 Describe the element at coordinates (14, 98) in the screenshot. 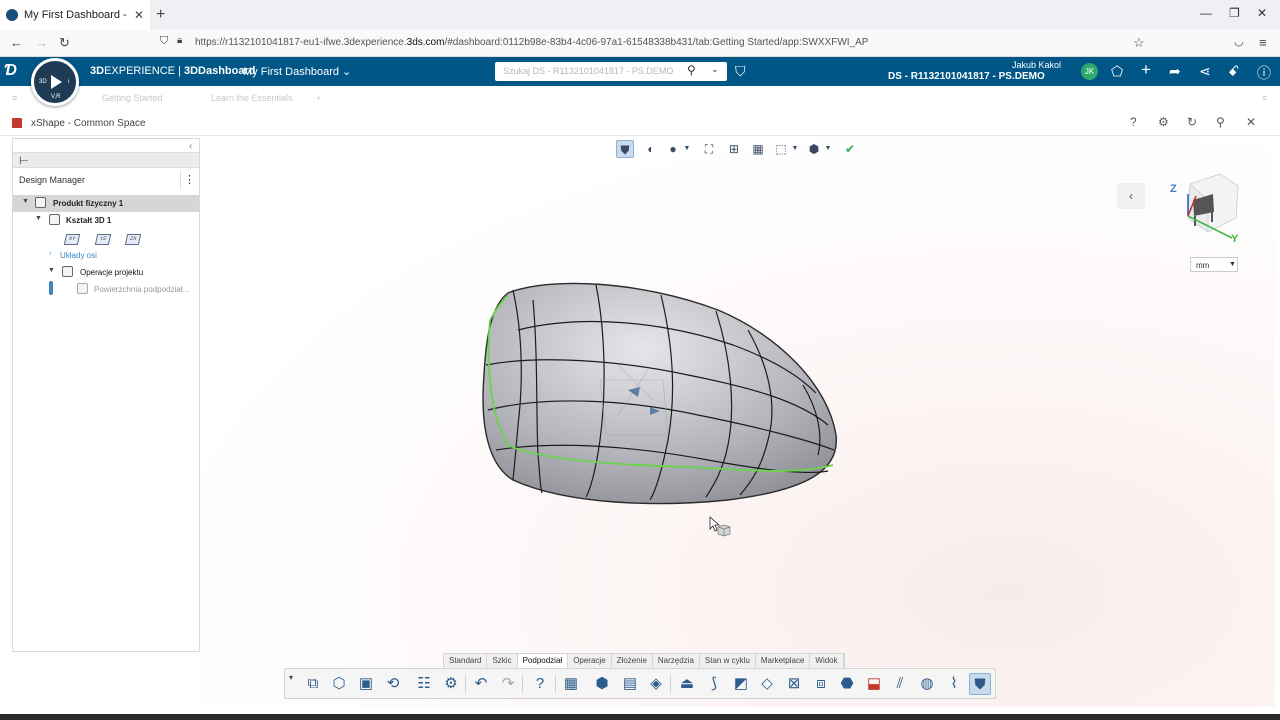

I see `tabs-menu-icon: ≡` at that location.